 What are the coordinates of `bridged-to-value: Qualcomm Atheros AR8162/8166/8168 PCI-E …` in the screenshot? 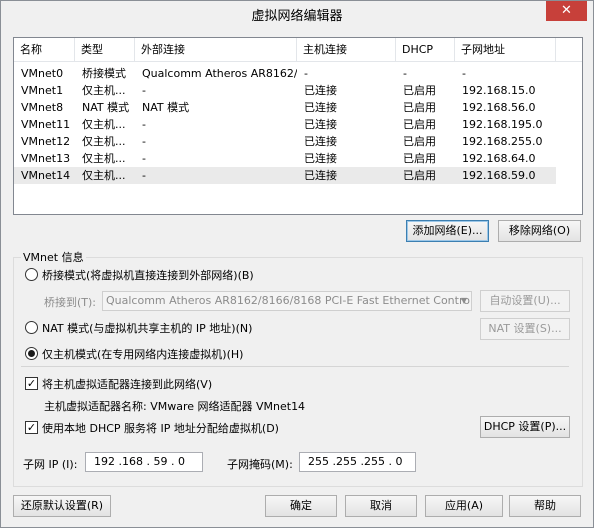 It's located at (289, 300).